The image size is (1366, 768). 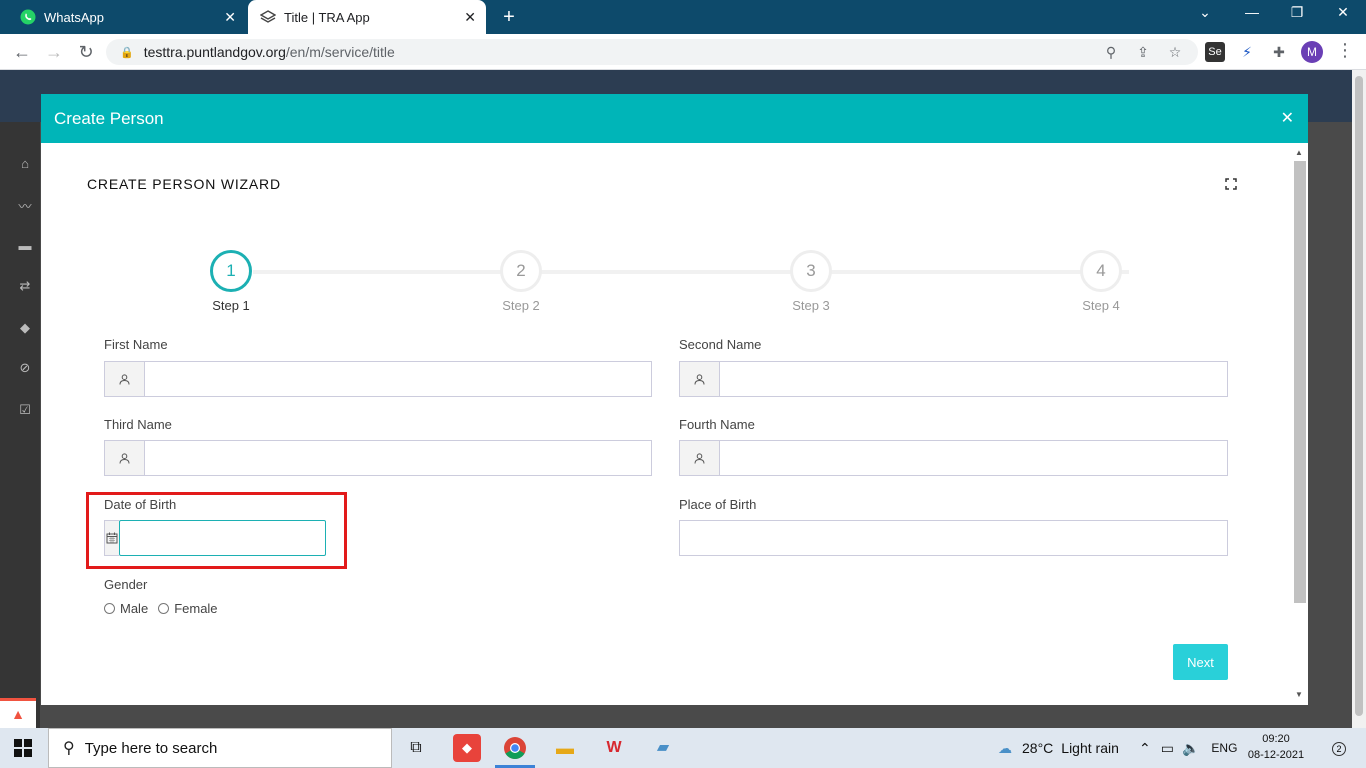 I want to click on close-window-icon: ✕, so click(x=1343, y=12).